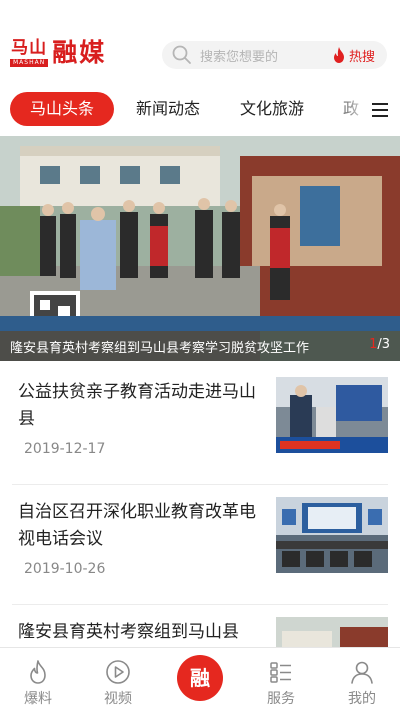  I want to click on tabbar-item-video: 视频, so click(118, 679).